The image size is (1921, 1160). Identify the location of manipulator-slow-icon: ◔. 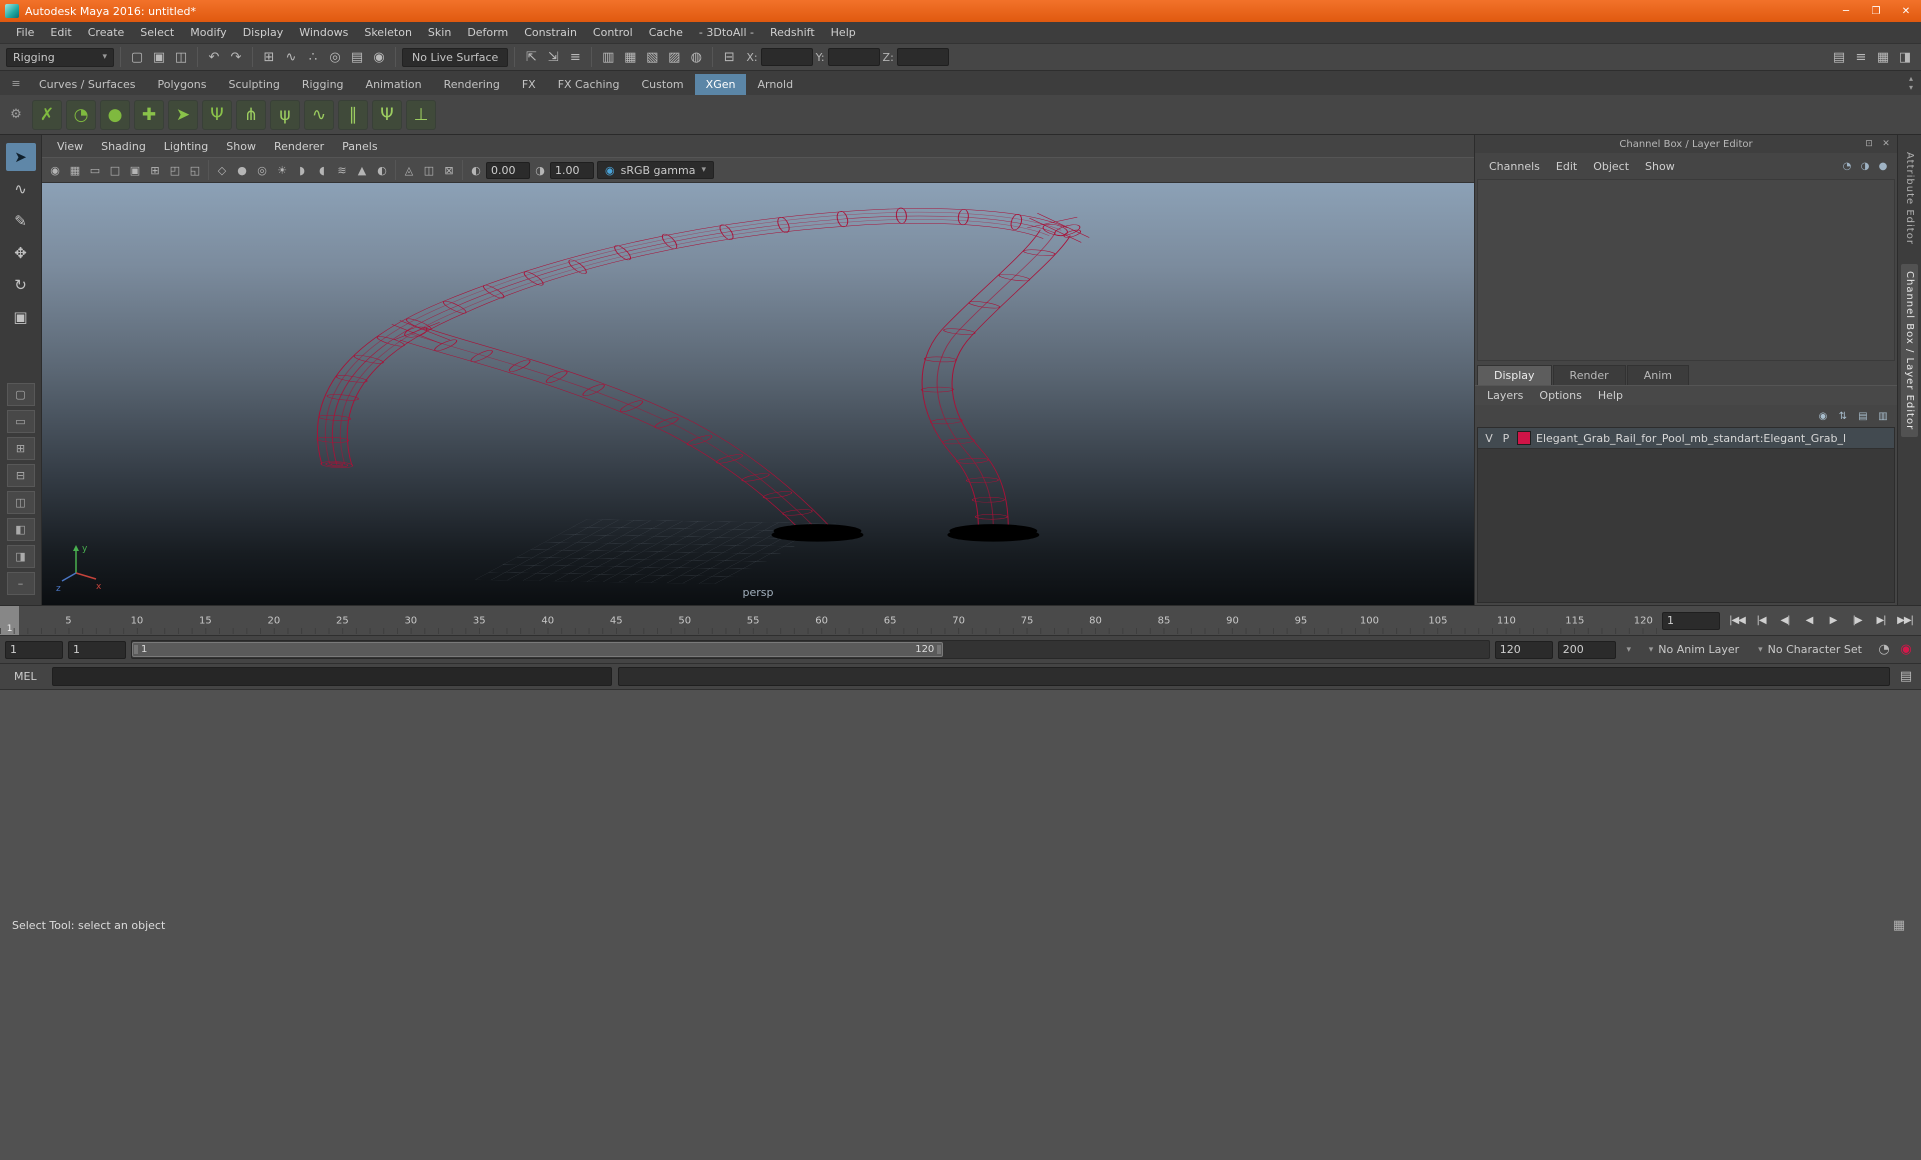
(1847, 166).